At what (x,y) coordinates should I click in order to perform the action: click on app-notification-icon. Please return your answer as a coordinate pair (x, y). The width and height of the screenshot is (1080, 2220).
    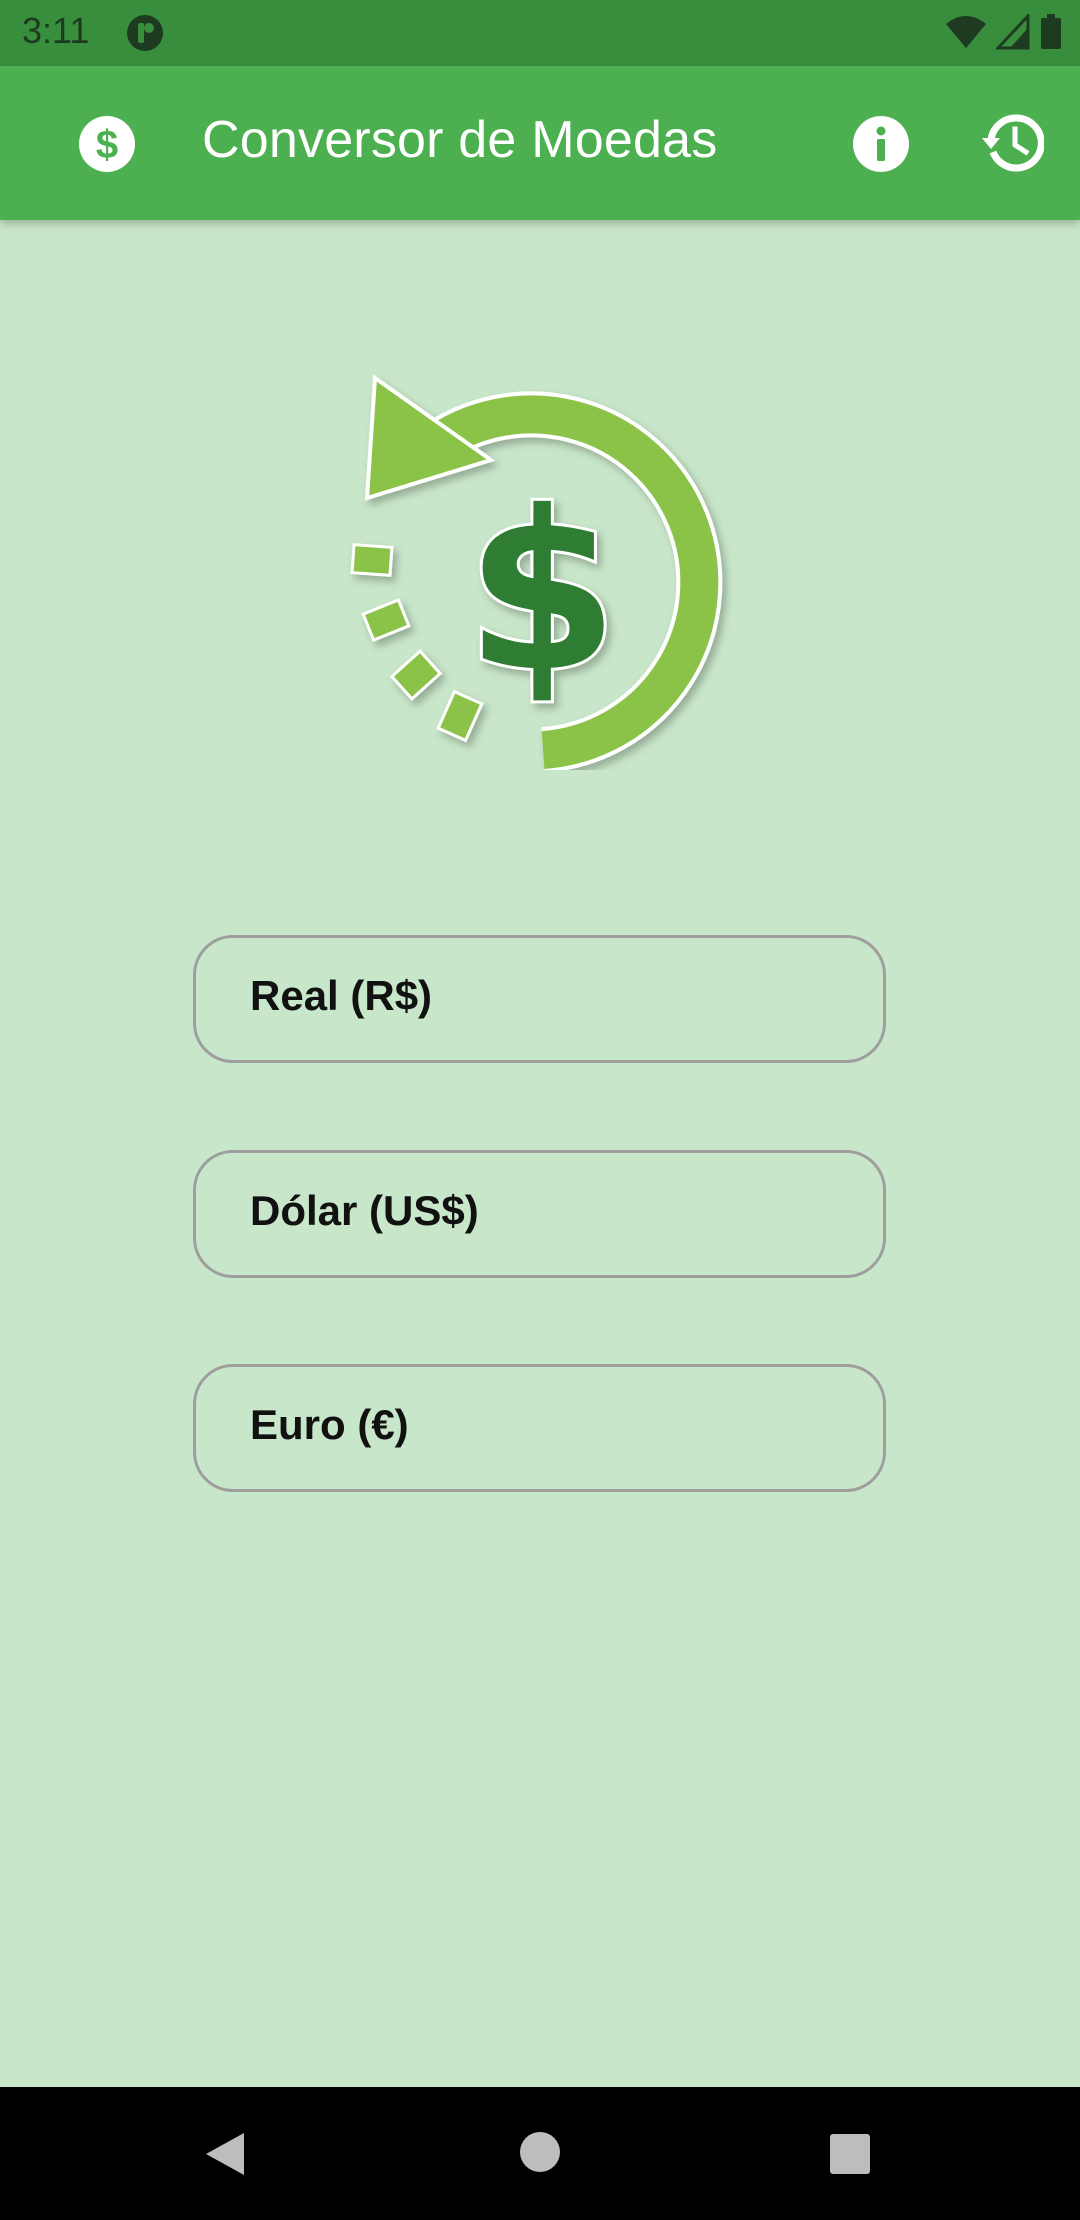
    Looking at the image, I should click on (145, 35).